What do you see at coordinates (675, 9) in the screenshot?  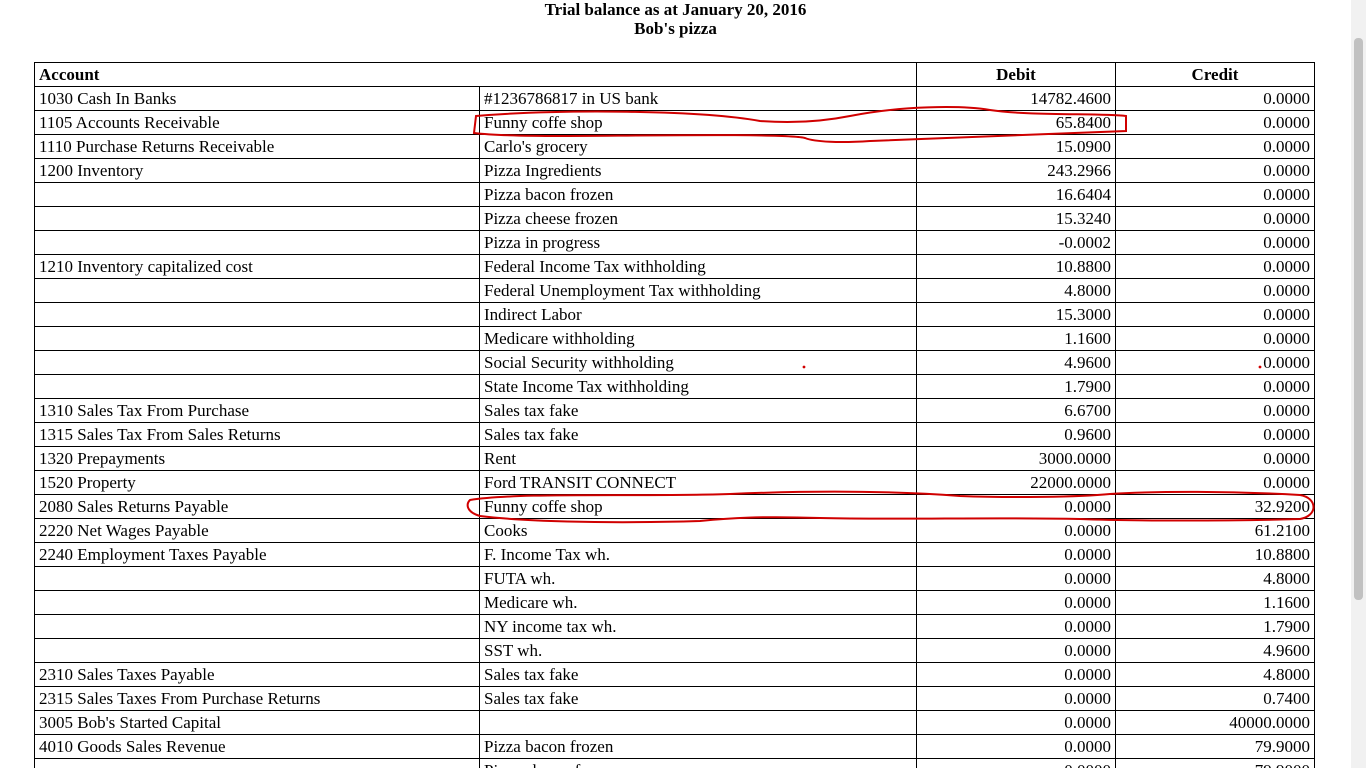 I see `report-title: Trial balance as at January 20, 2016` at bounding box center [675, 9].